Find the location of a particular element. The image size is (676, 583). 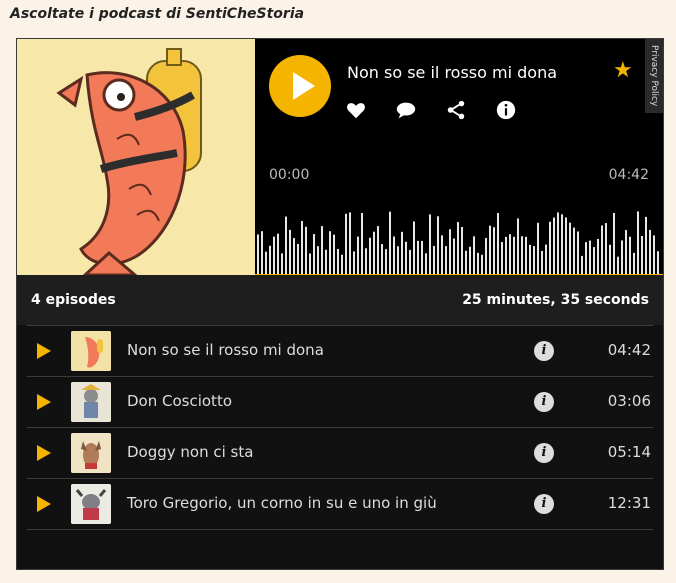

episode-duration: 05:14 is located at coordinates (629, 452).